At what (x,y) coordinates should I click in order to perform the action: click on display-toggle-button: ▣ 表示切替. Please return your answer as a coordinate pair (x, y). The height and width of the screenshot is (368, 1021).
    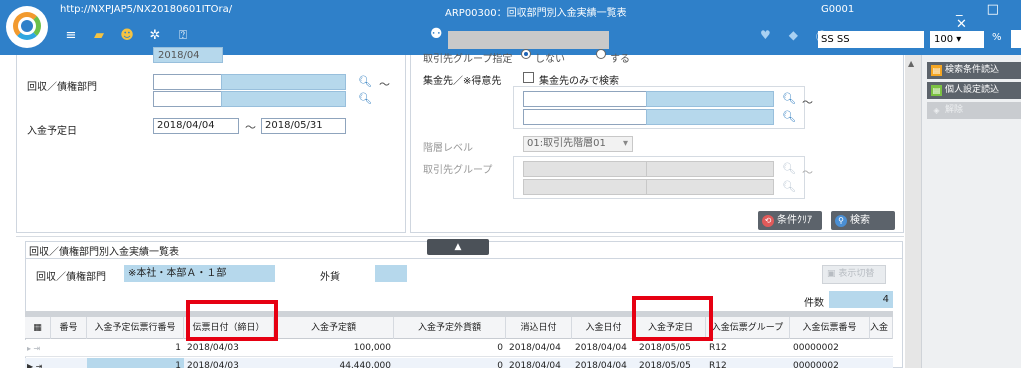
    Looking at the image, I should click on (854, 274).